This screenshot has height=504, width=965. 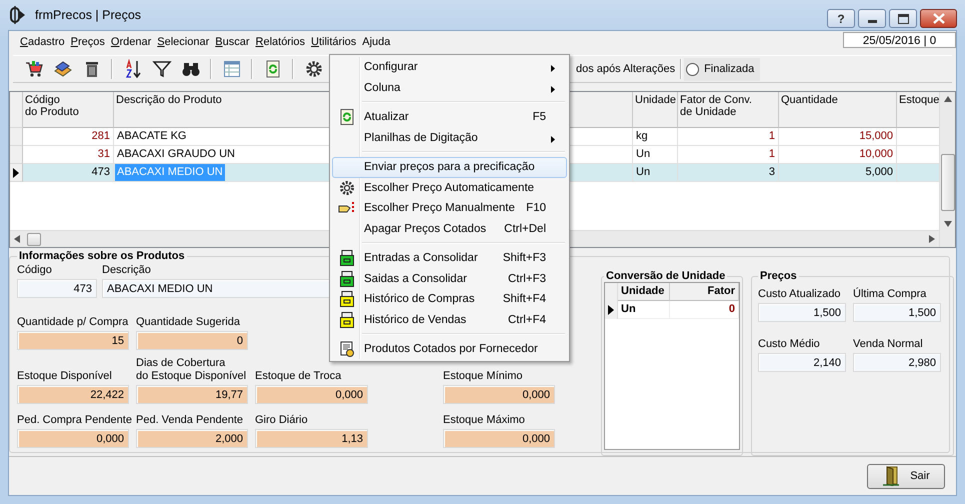 I want to click on field-label: Ped. Compra Pendente, so click(x=73, y=420).